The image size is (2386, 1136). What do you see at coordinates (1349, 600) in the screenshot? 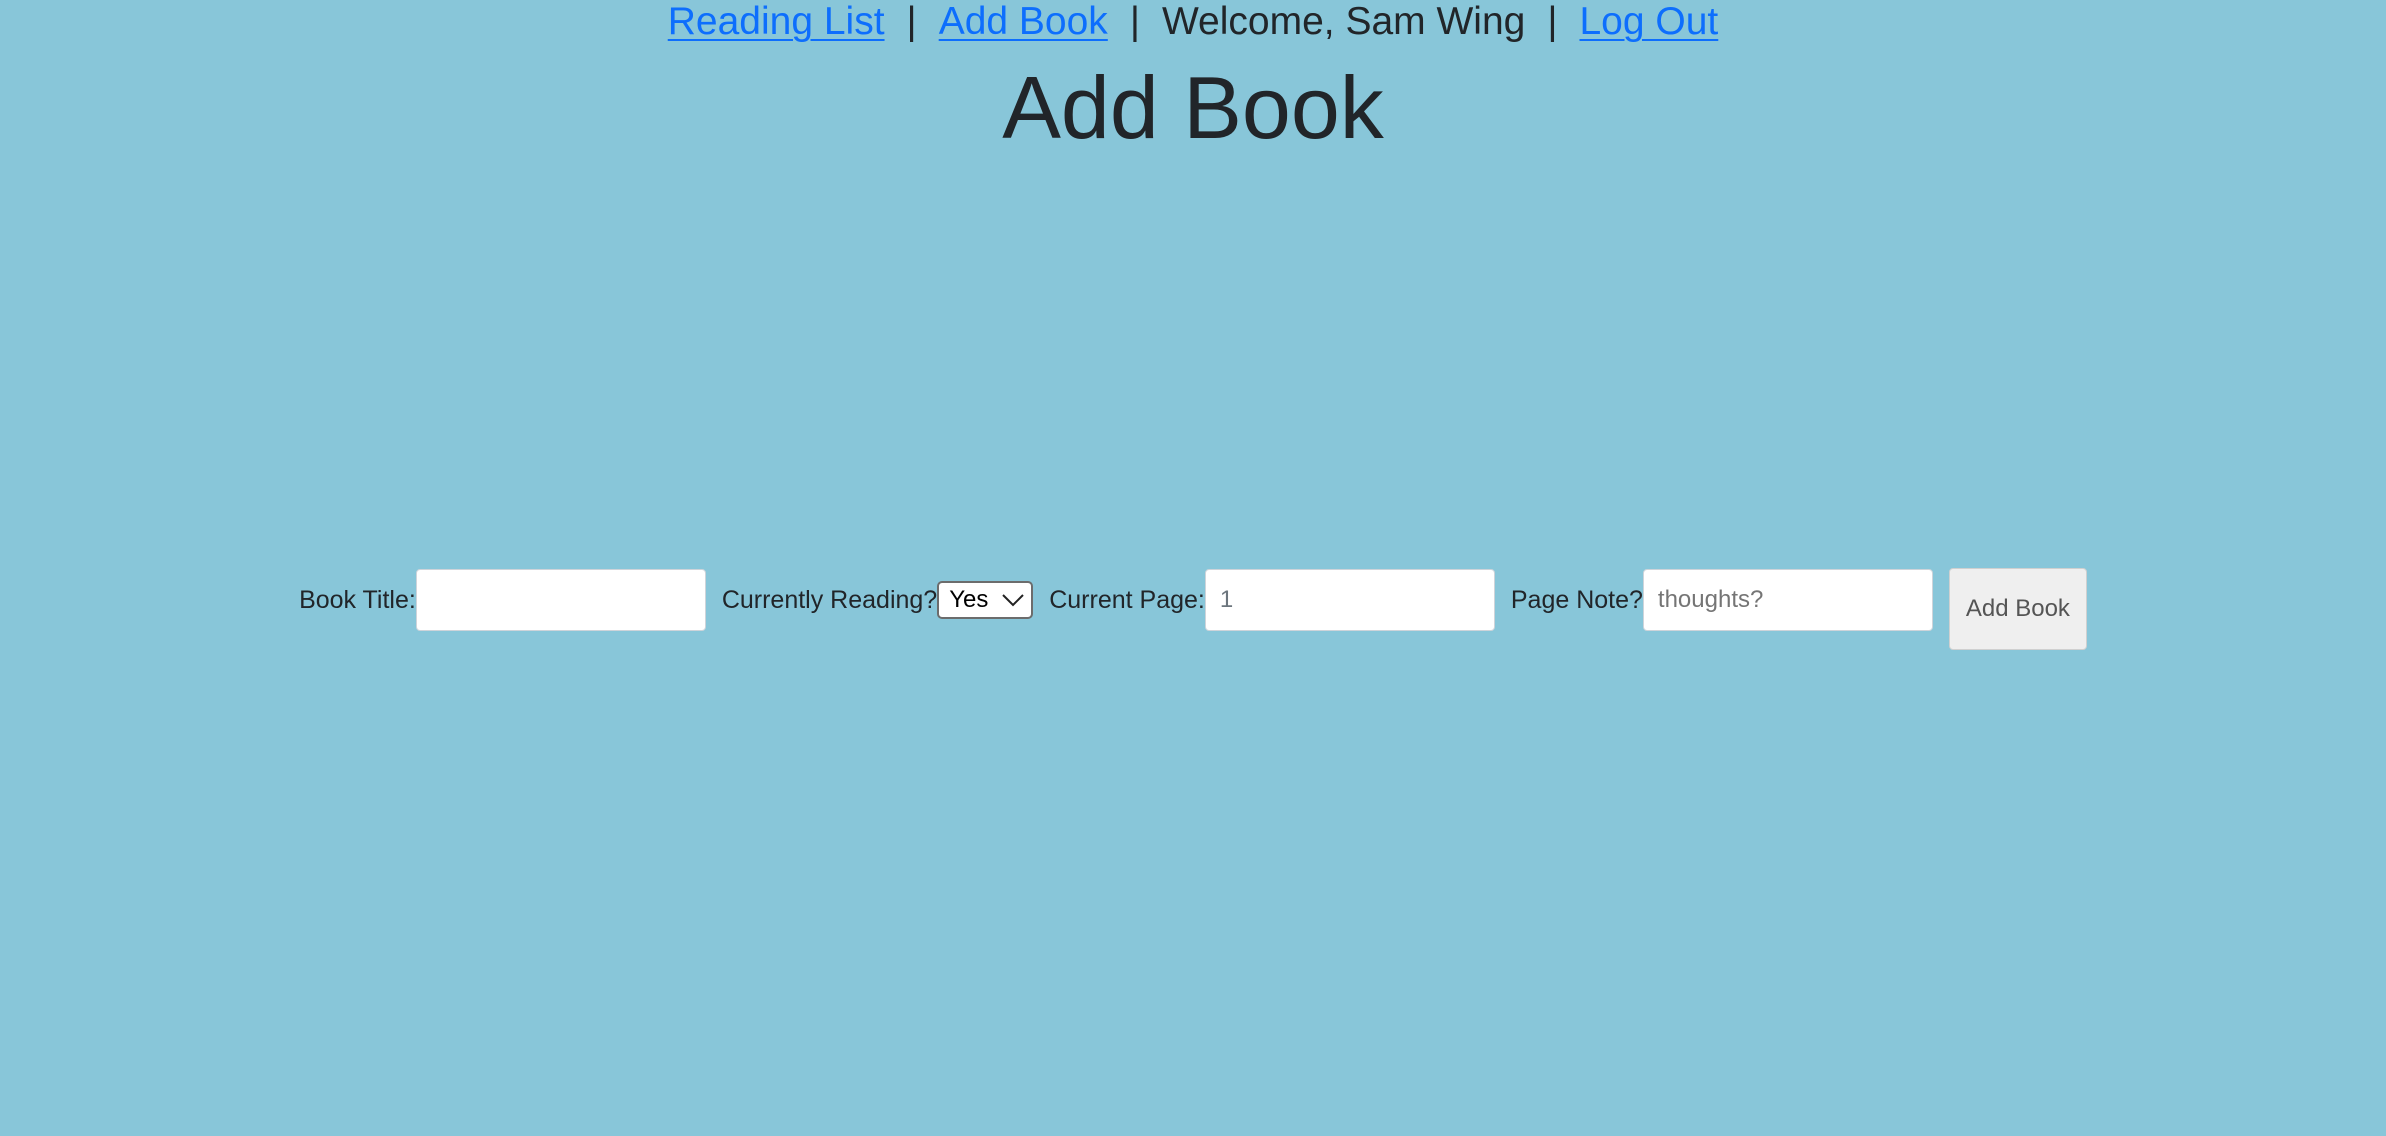
I see `current-page-input: 1` at bounding box center [1349, 600].